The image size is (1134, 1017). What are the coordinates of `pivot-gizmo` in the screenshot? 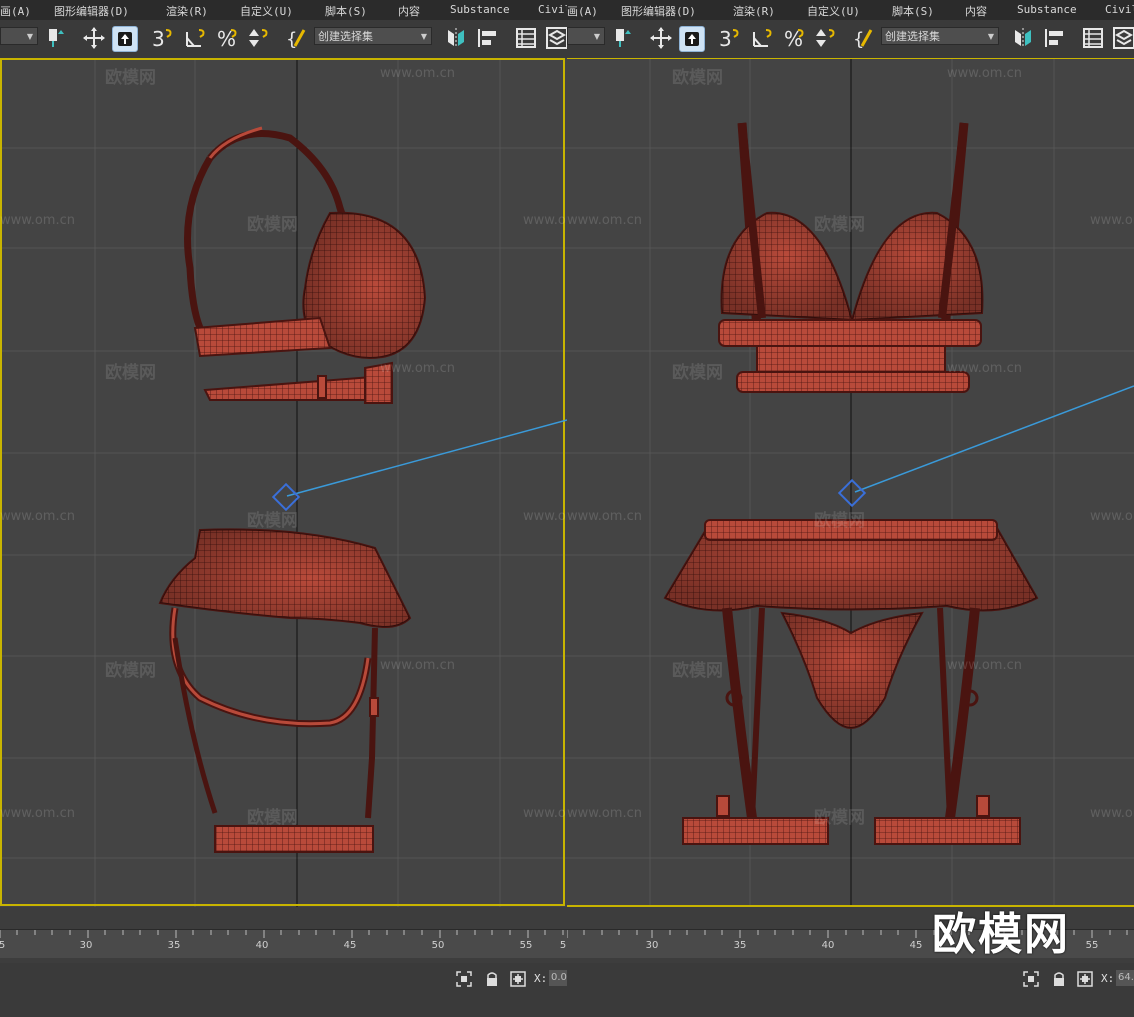 It's located at (852, 493).